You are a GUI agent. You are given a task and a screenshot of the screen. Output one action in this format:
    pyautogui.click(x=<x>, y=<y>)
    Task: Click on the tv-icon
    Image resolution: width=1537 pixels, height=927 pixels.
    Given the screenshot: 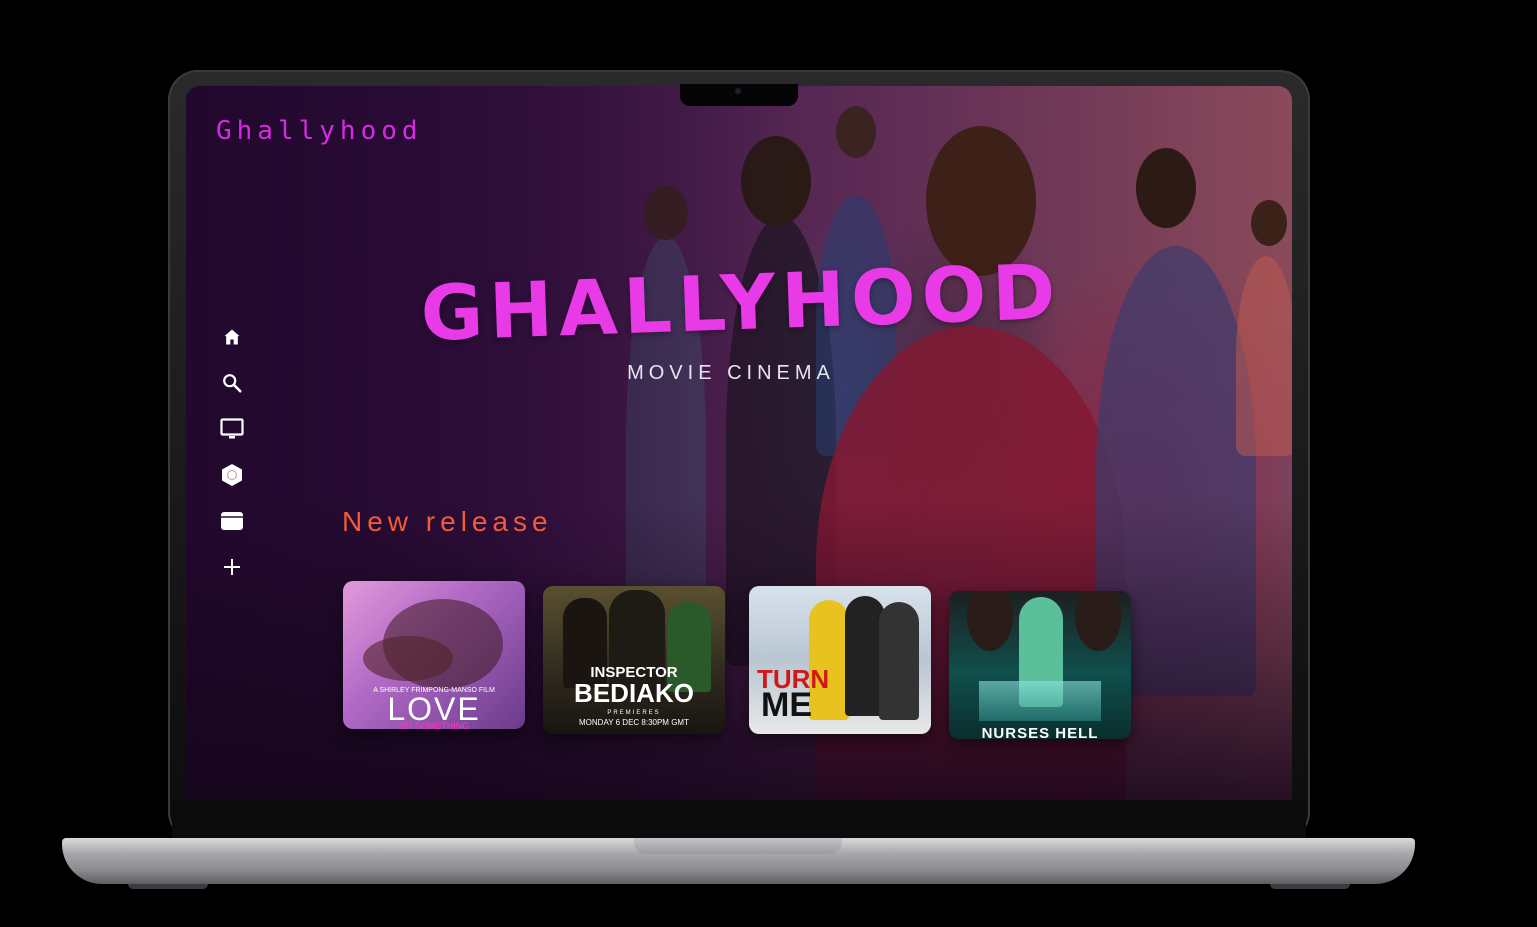 What is the action you would take?
    pyautogui.click(x=232, y=428)
    